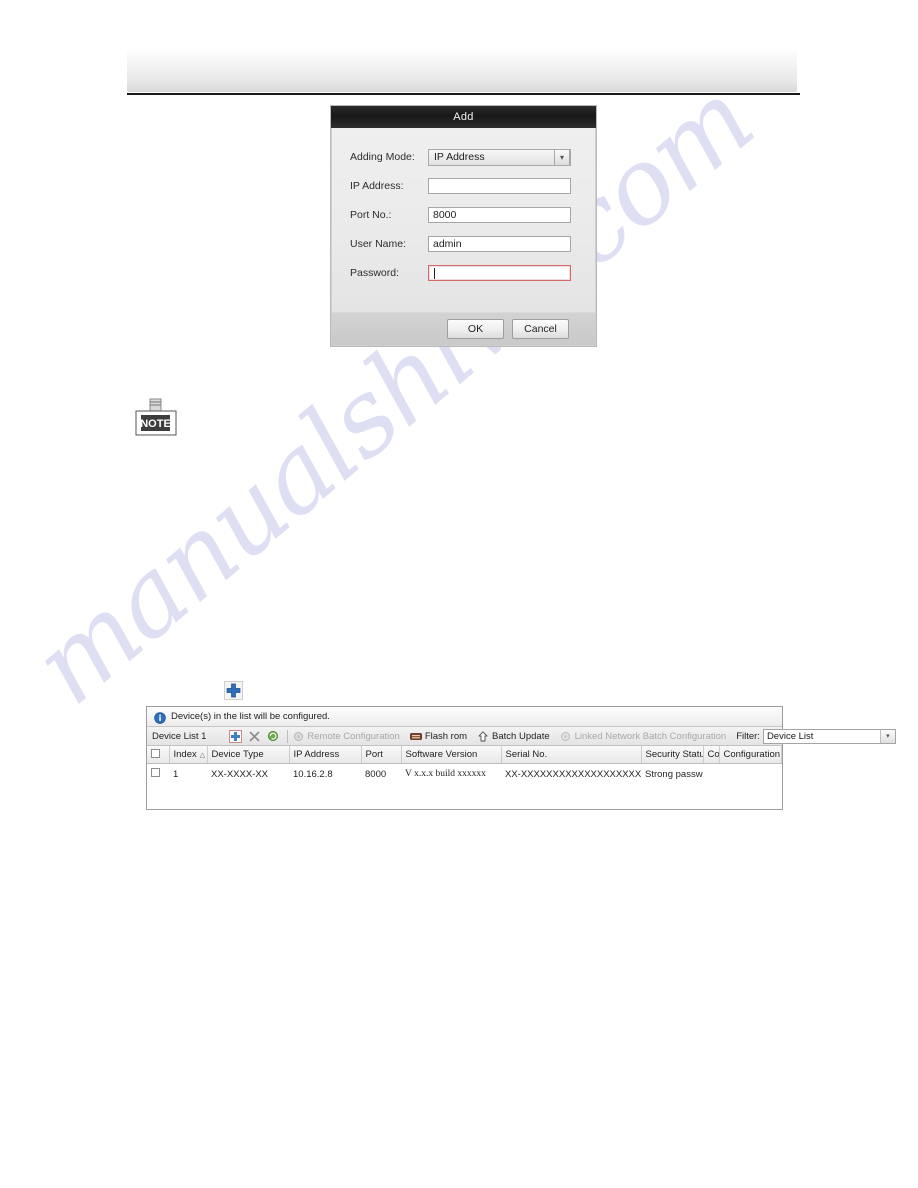  What do you see at coordinates (254, 736) in the screenshot?
I see `close-icon` at bounding box center [254, 736].